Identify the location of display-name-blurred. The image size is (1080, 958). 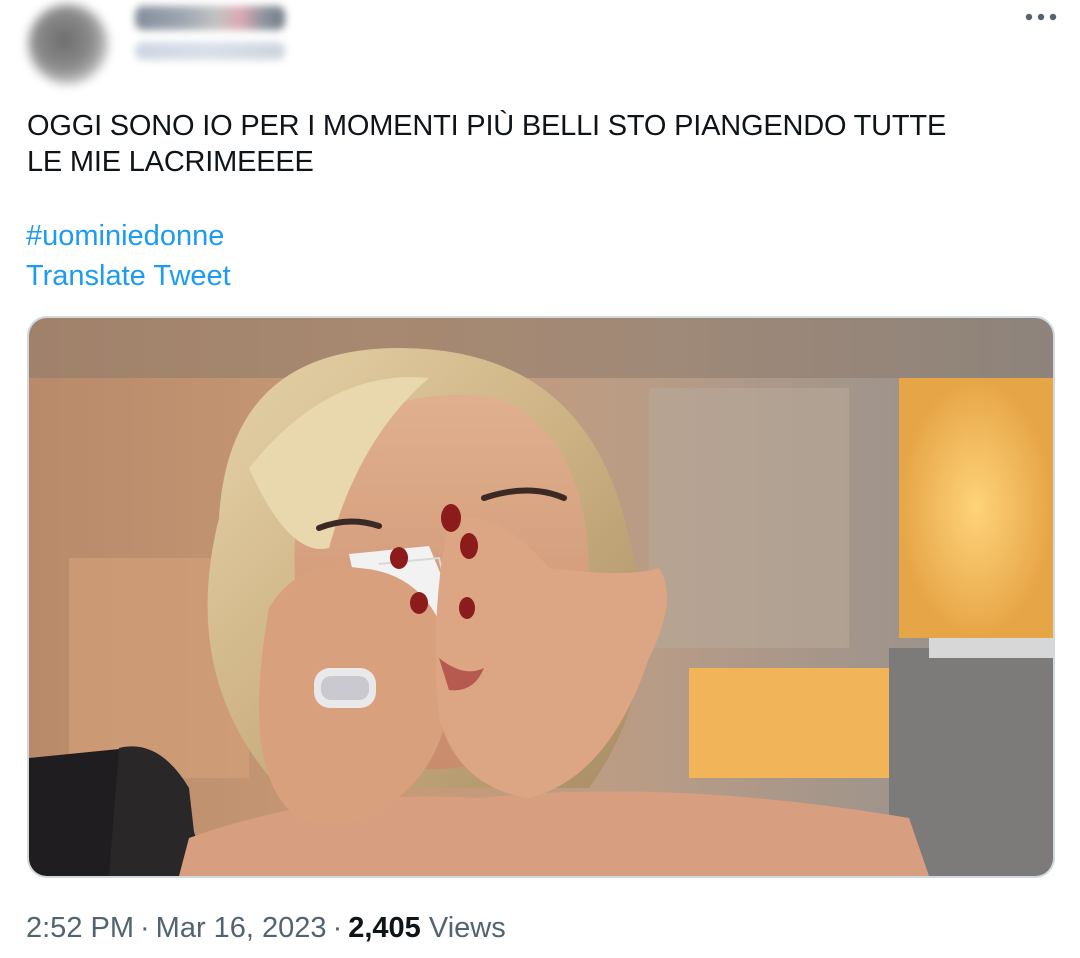
(210, 18).